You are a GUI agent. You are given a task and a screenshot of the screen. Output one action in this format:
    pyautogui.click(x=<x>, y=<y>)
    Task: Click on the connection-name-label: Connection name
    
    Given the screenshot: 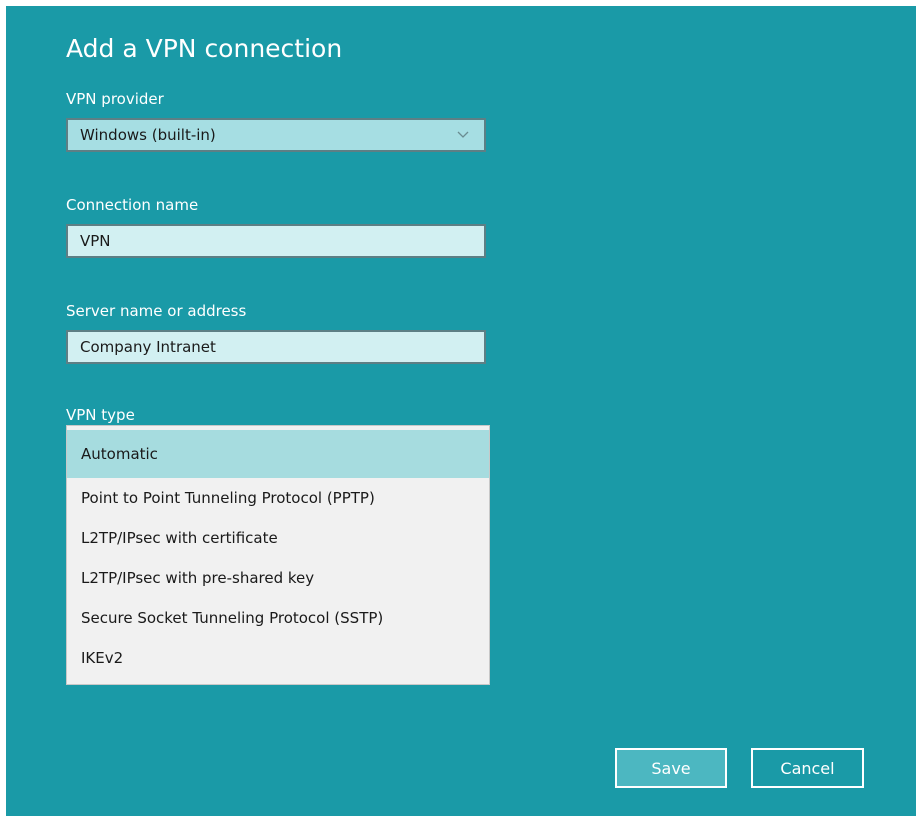 What is the action you would take?
    pyautogui.click(x=132, y=205)
    